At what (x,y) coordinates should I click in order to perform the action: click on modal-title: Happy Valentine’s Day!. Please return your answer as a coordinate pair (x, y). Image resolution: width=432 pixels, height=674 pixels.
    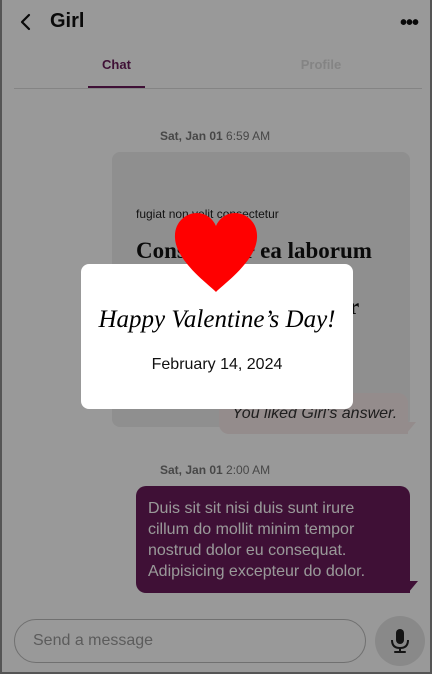
    Looking at the image, I should click on (217, 319).